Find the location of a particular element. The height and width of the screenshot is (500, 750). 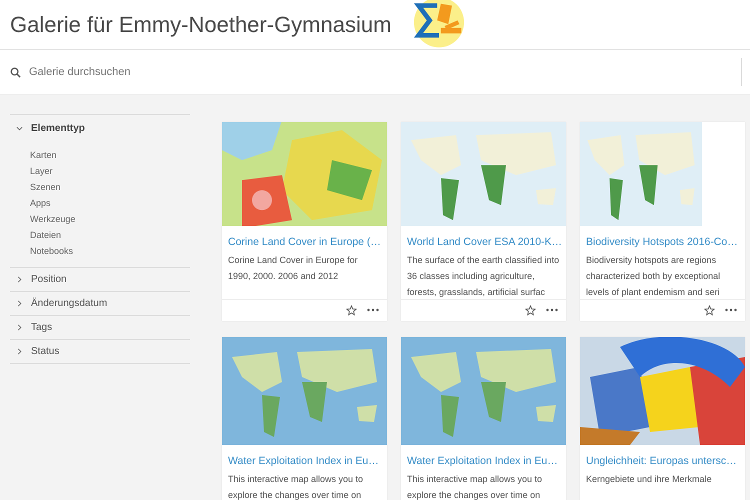

gallery-title: Galerie für Emmy-Noether-Gymnasium is located at coordinates (201, 25).